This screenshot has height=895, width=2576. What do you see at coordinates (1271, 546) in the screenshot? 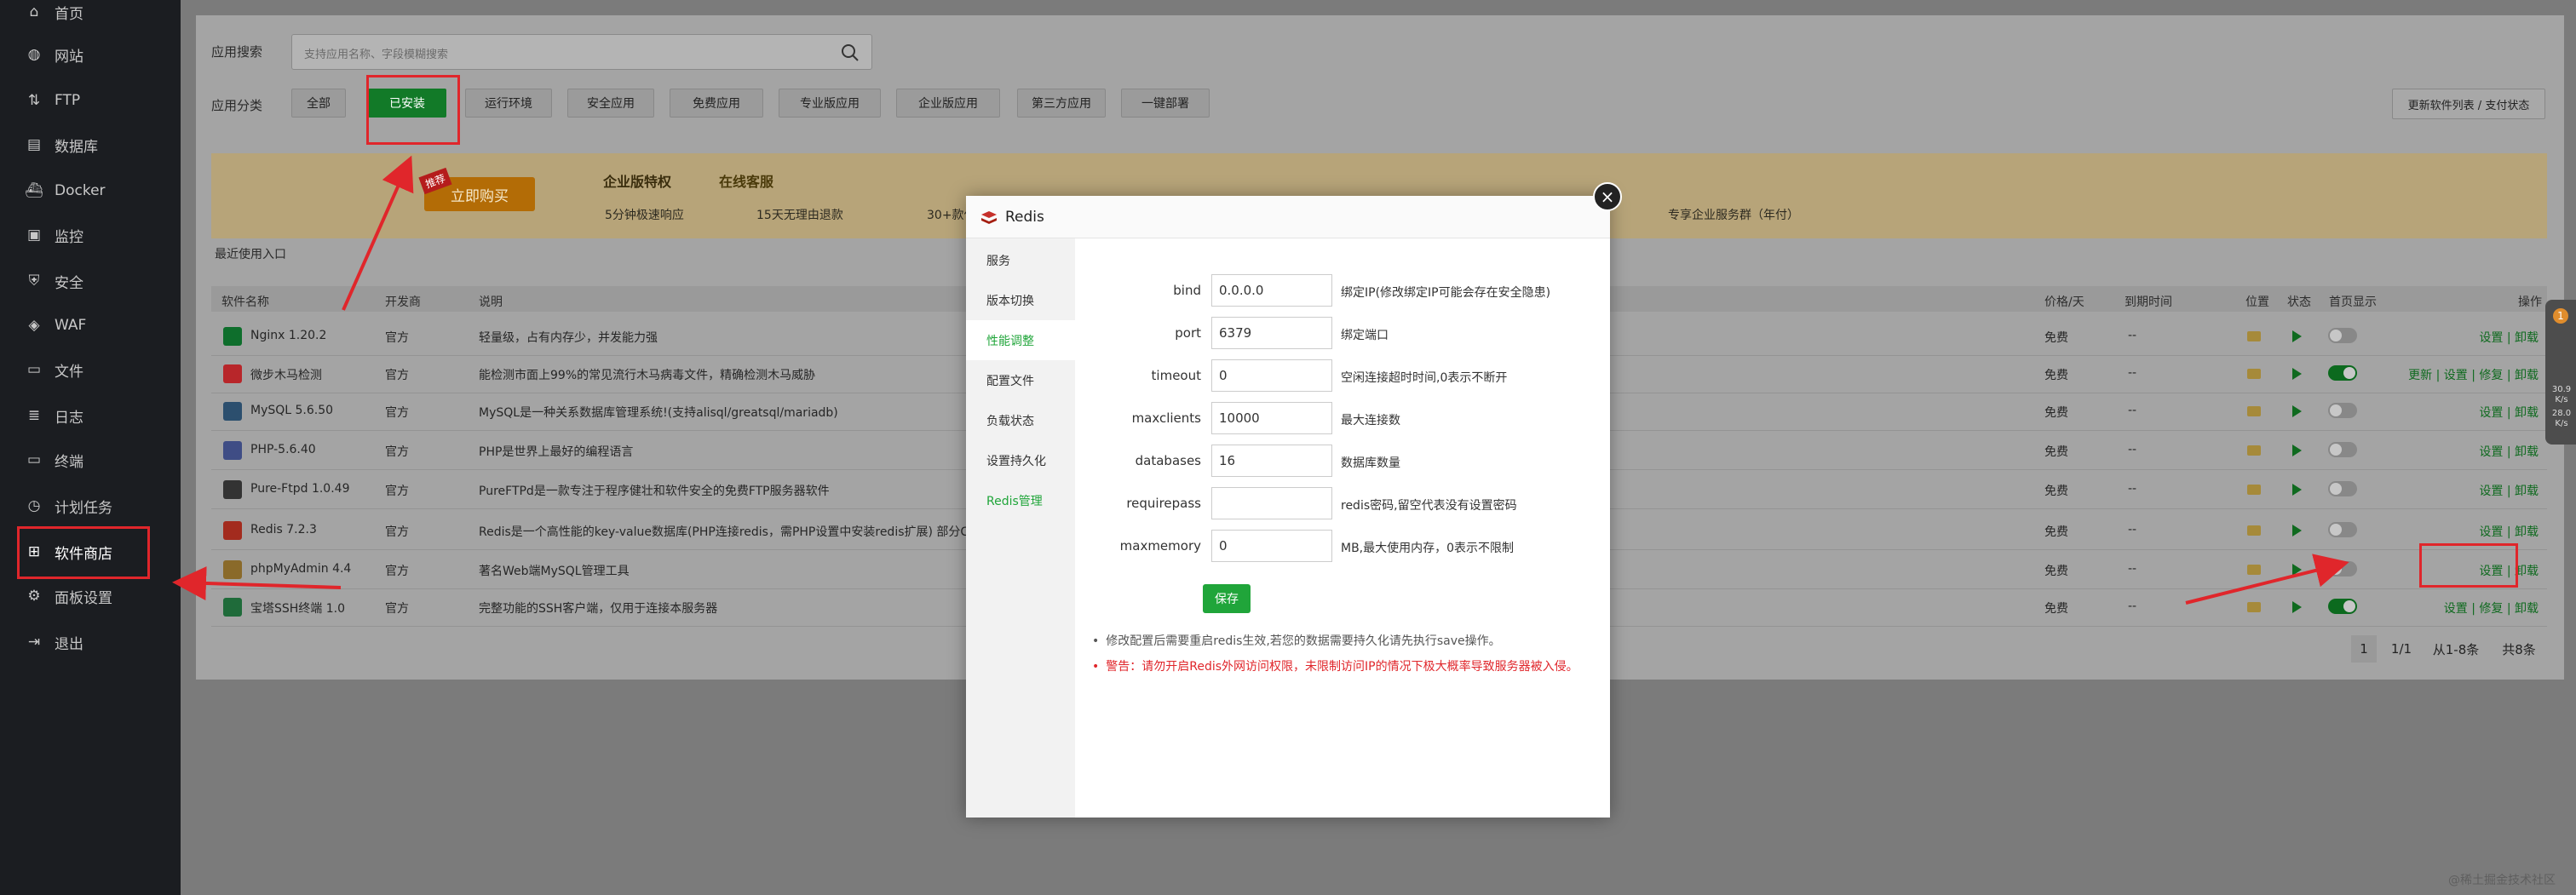
I see `maxmemory-input: 0` at bounding box center [1271, 546].